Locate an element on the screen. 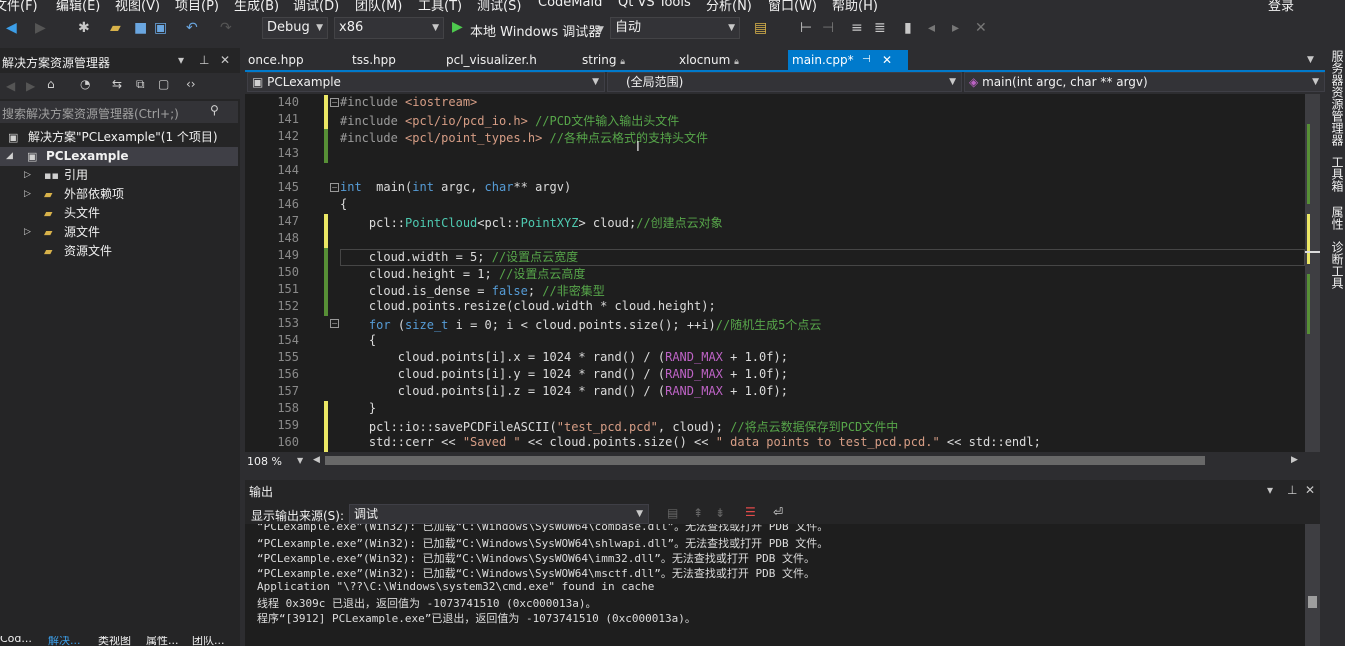 The height and width of the screenshot is (646, 1345). menu-window: 窗口(W) is located at coordinates (792, 6).